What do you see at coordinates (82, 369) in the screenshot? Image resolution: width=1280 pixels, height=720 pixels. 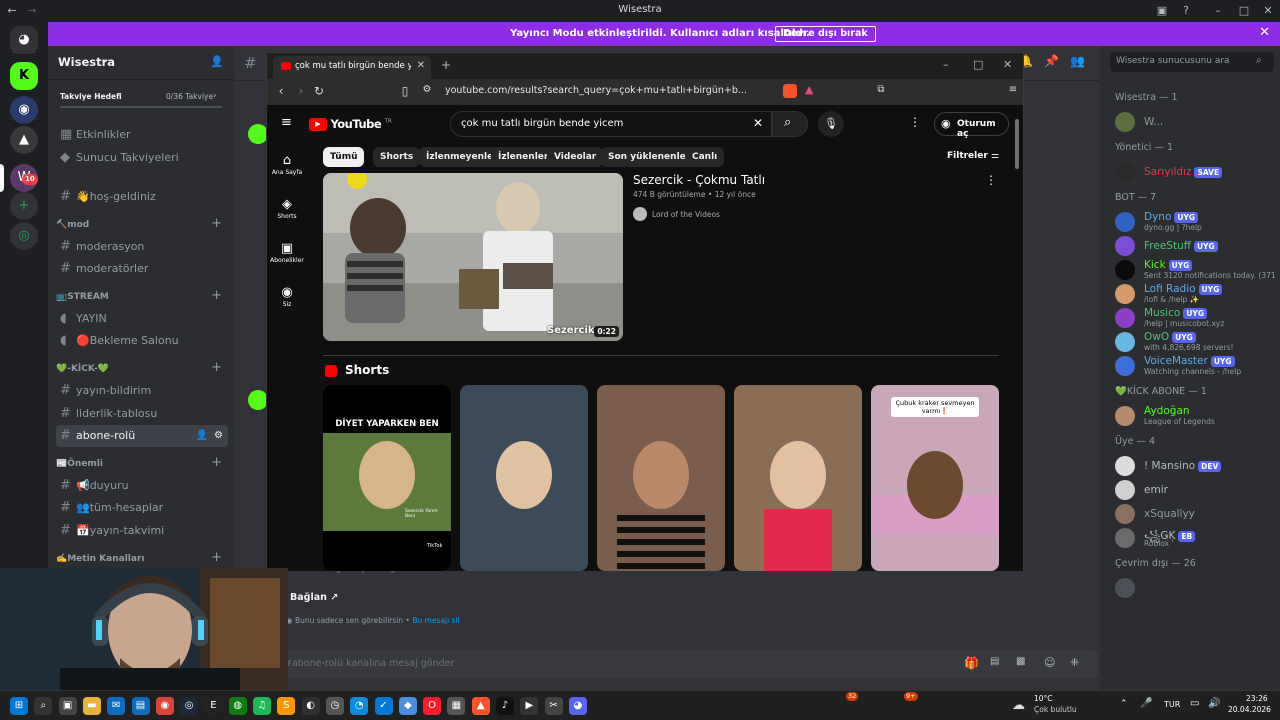 I see `category-header: 💚-KİCK-💚` at bounding box center [82, 369].